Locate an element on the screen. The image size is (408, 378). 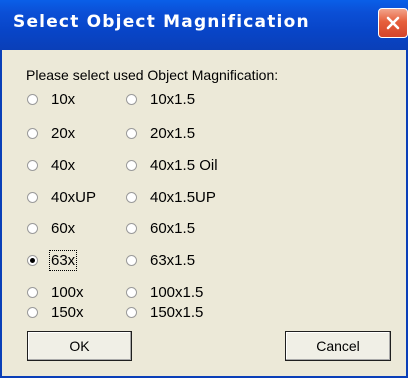
radio-label: 63x is located at coordinates (63, 260).